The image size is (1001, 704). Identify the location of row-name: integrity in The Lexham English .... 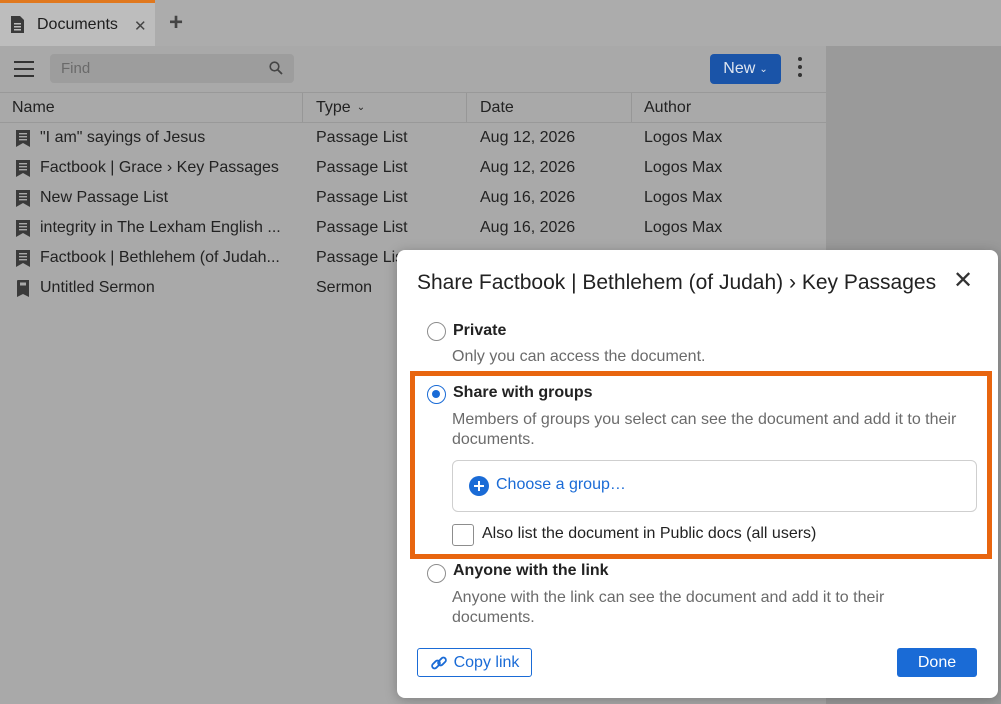
(160, 227).